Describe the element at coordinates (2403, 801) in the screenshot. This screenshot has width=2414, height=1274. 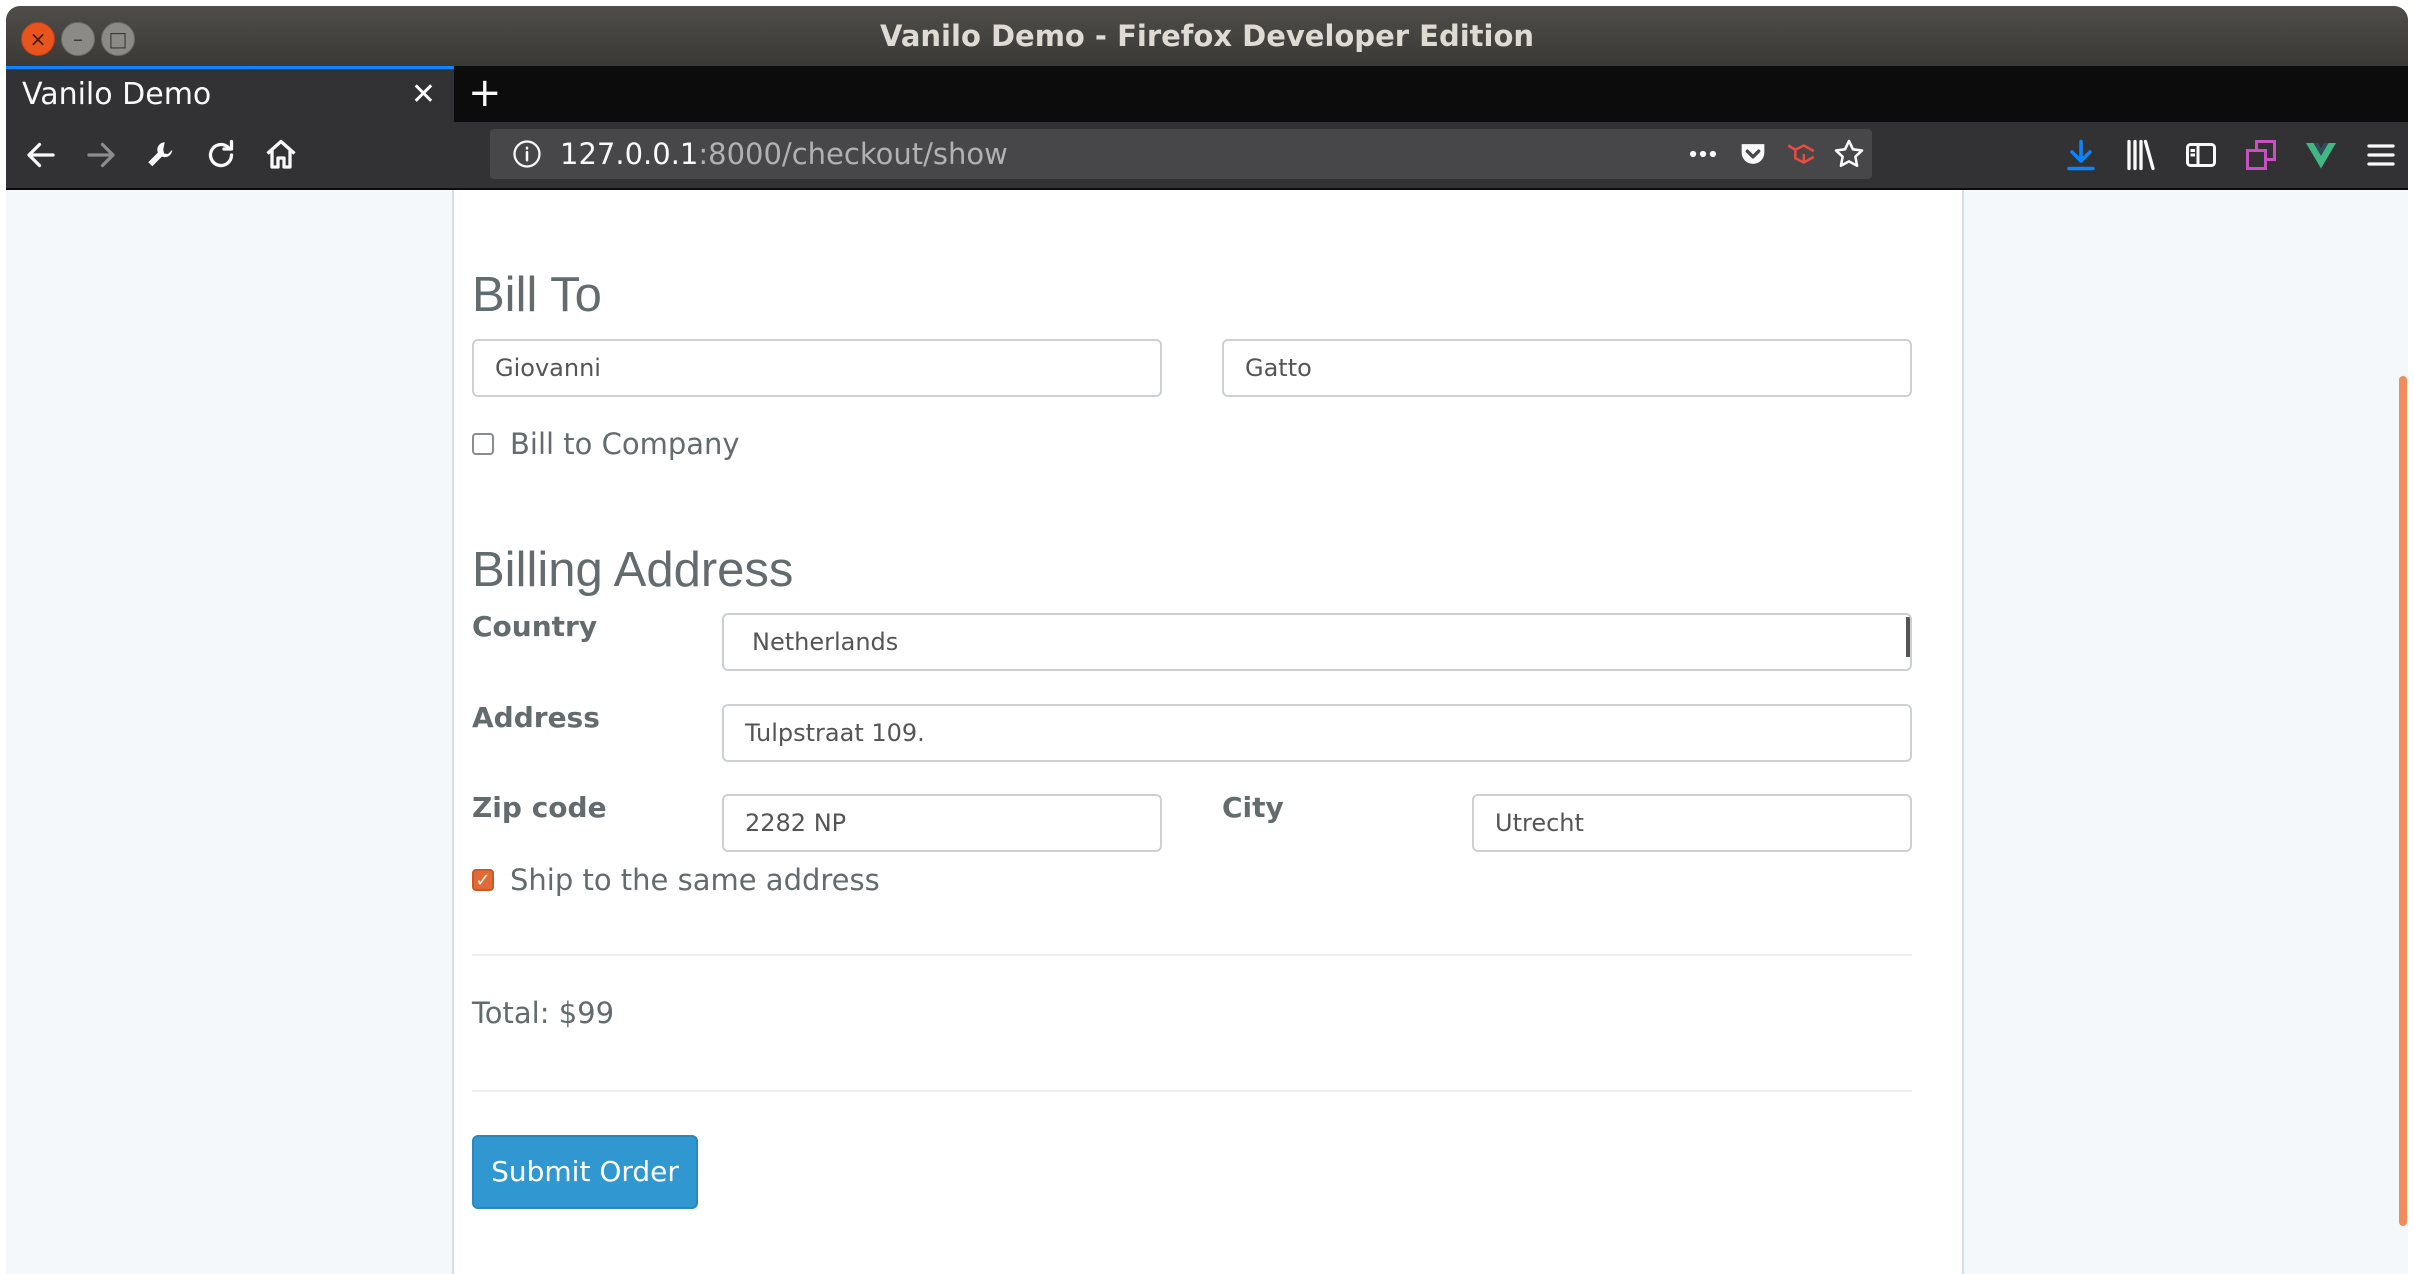
I see `scrollbar-thumb` at that location.